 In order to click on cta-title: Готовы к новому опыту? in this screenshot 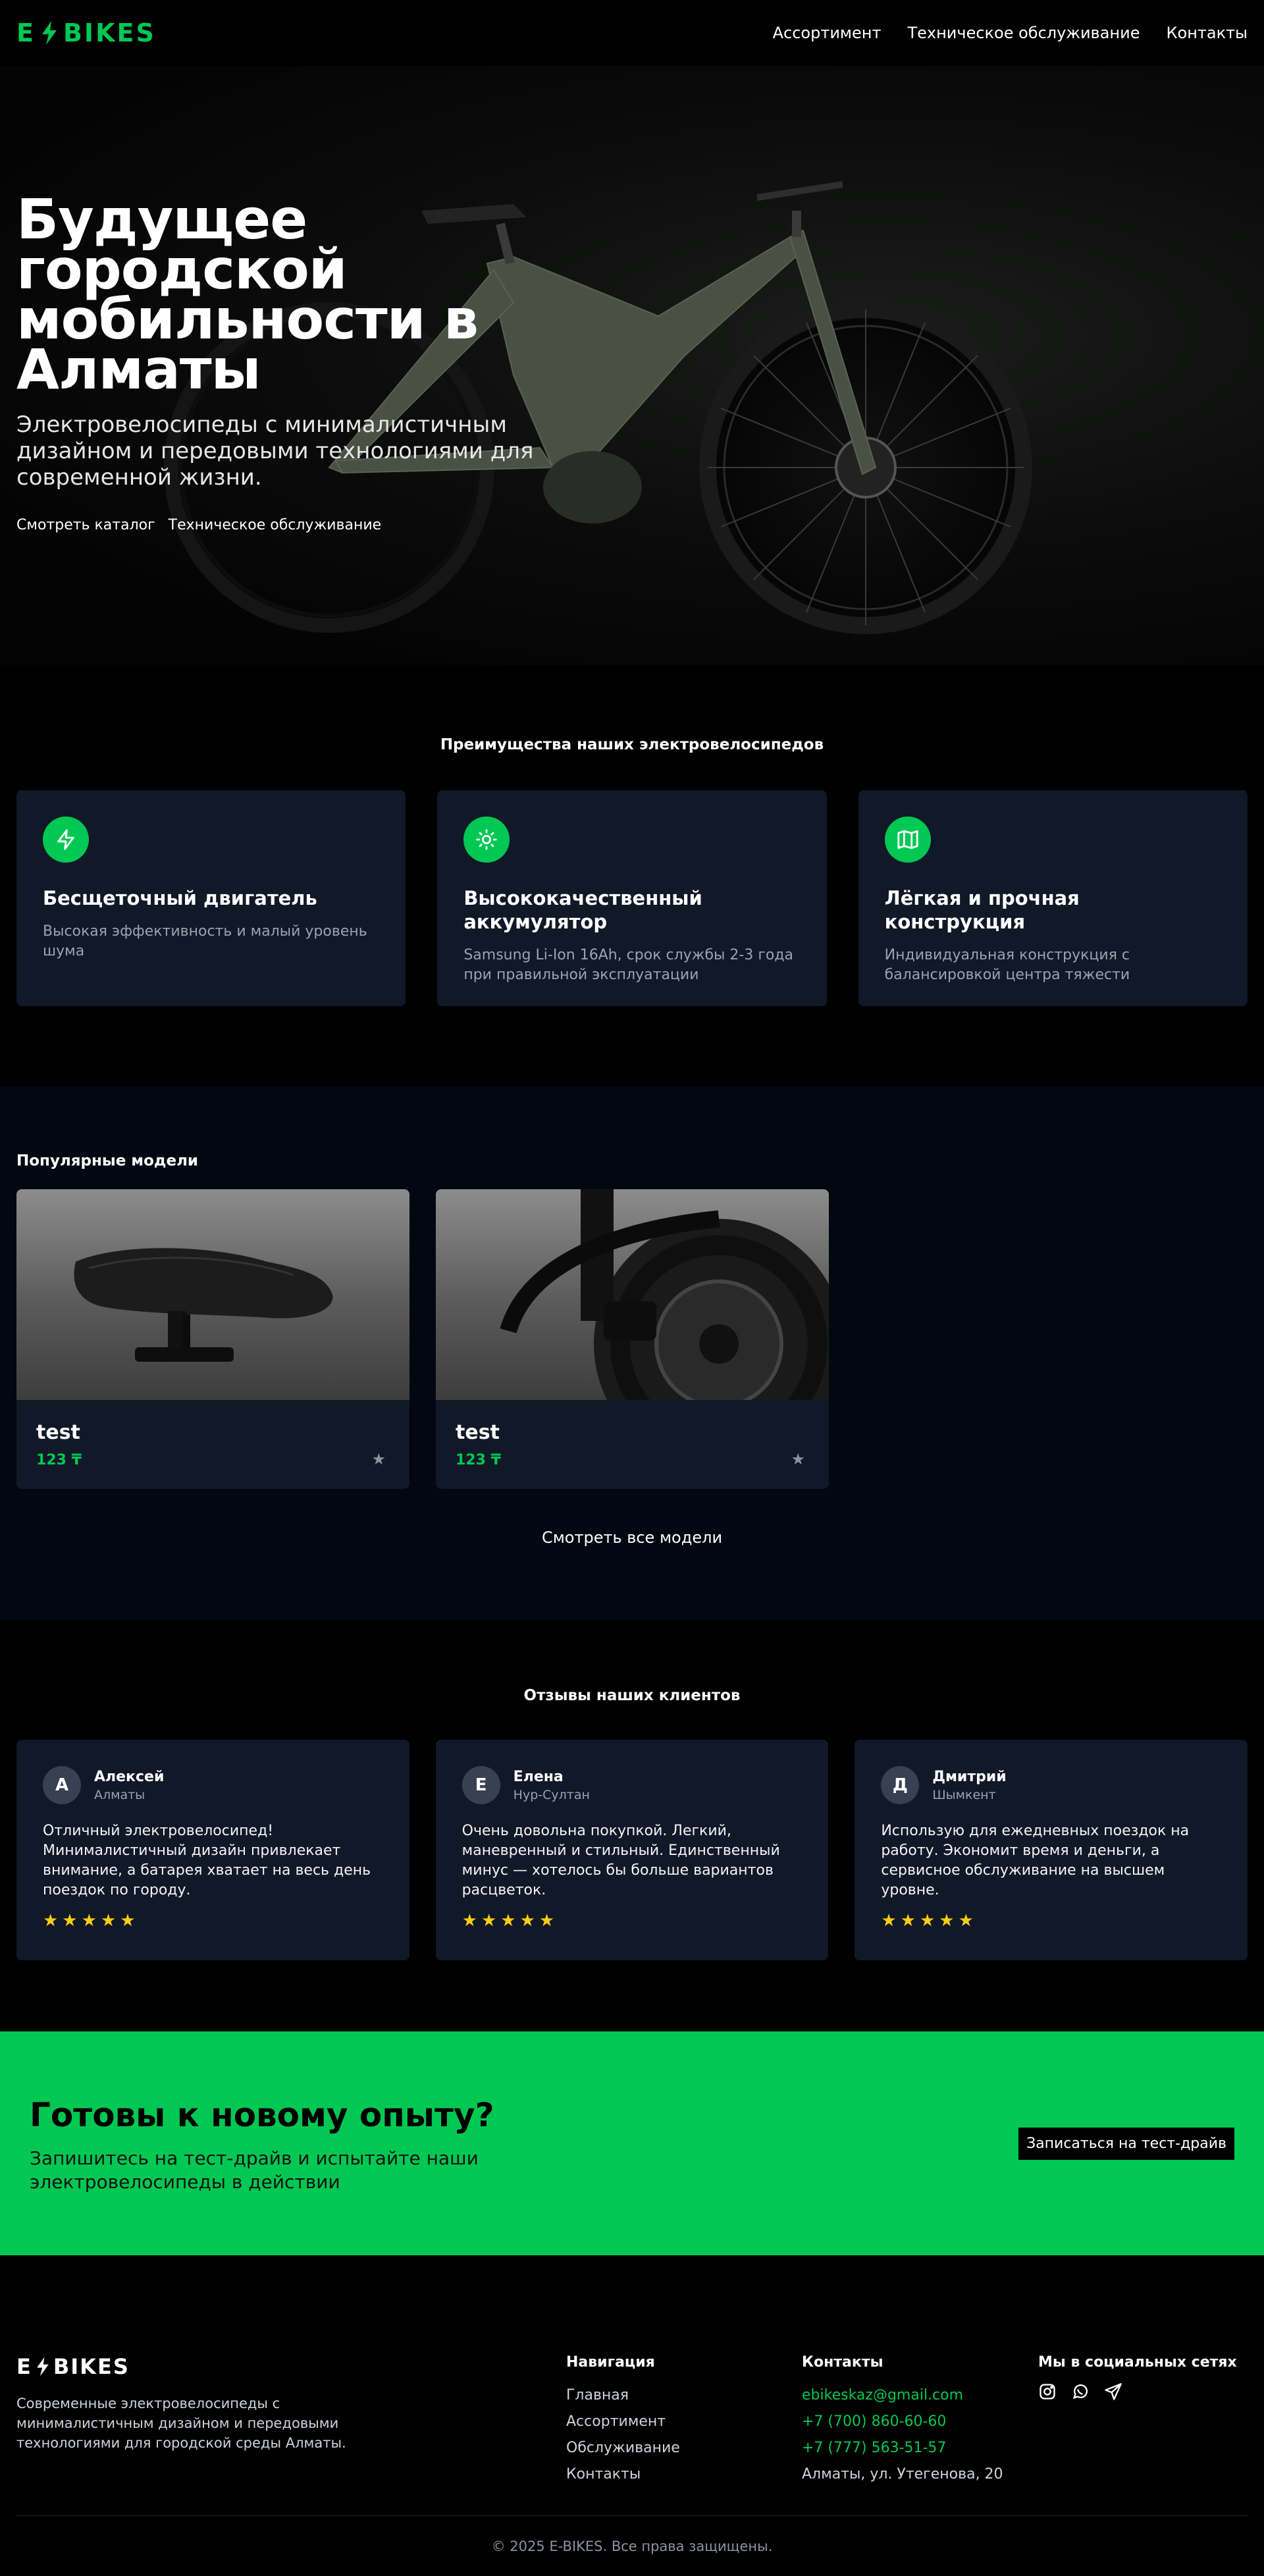, I will do `click(262, 2115)`.